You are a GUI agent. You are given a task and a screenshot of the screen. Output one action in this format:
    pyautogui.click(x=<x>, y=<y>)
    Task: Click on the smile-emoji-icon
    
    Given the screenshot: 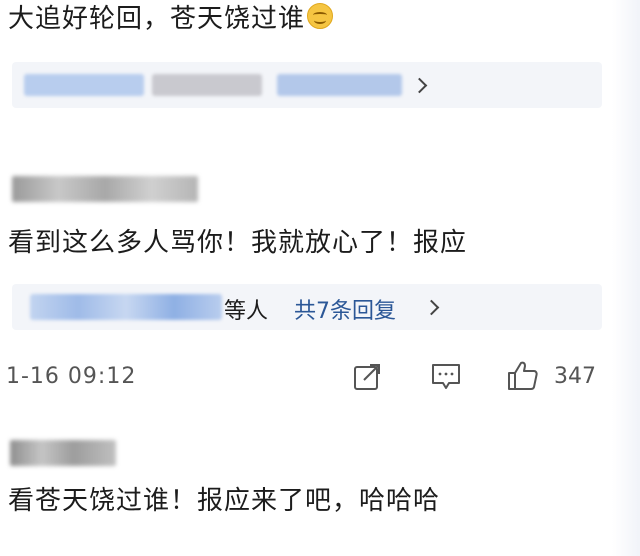 What is the action you would take?
    pyautogui.click(x=320, y=16)
    